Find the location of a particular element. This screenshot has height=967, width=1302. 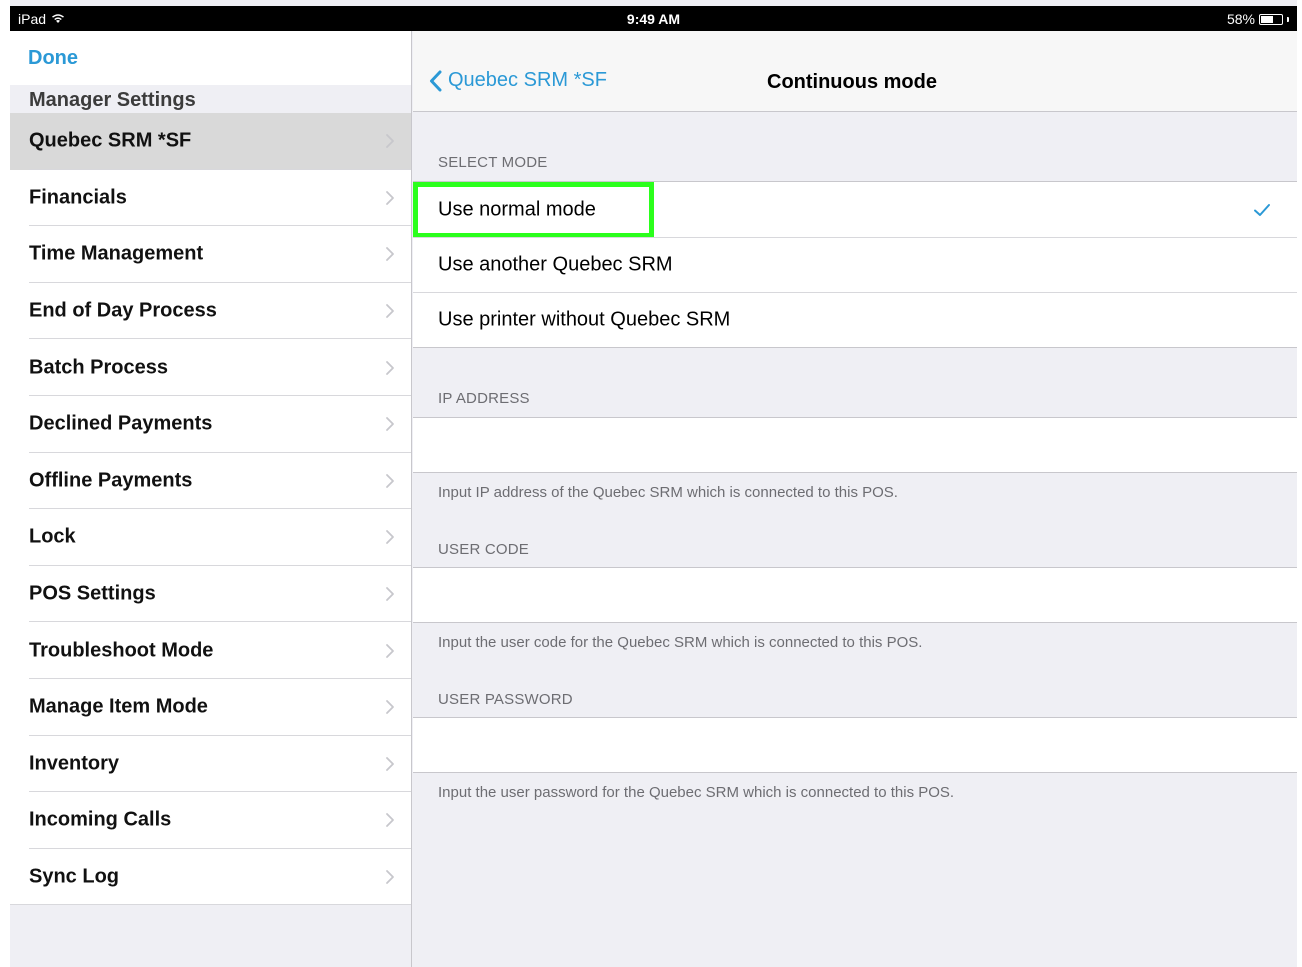

mode-option-row: Use another Quebec SRM is located at coordinates (855, 264).